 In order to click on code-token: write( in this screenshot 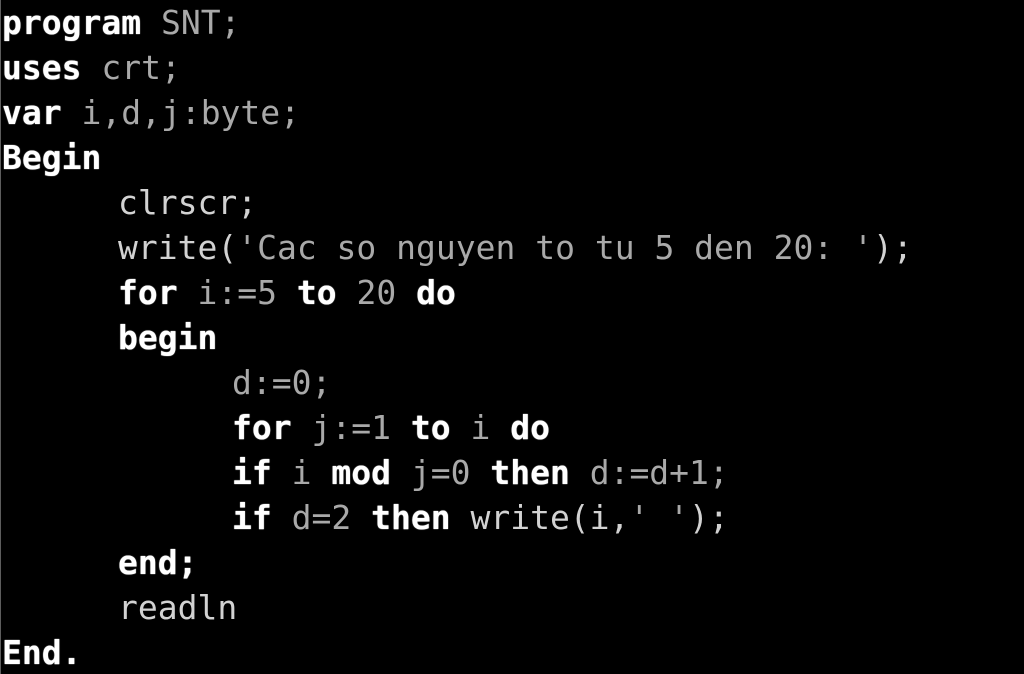, I will do `click(178, 247)`.